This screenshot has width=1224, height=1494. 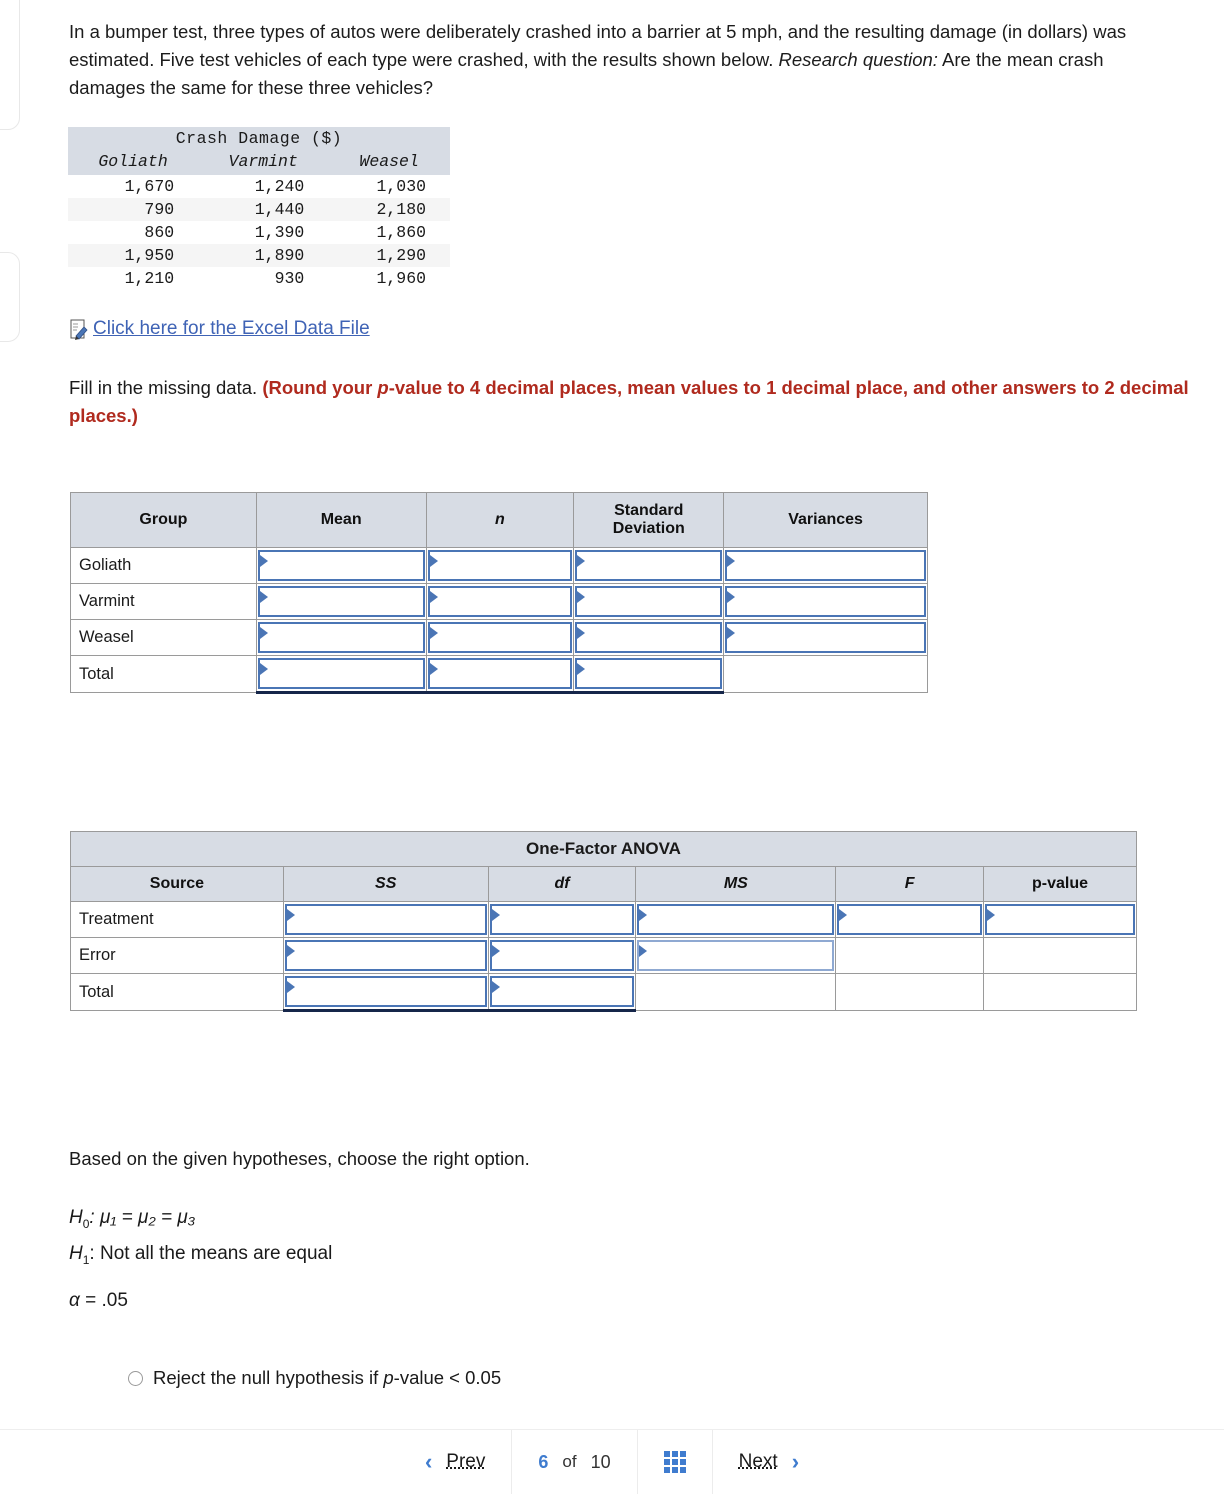 I want to click on anova-total-df-input, so click(x=562, y=991).